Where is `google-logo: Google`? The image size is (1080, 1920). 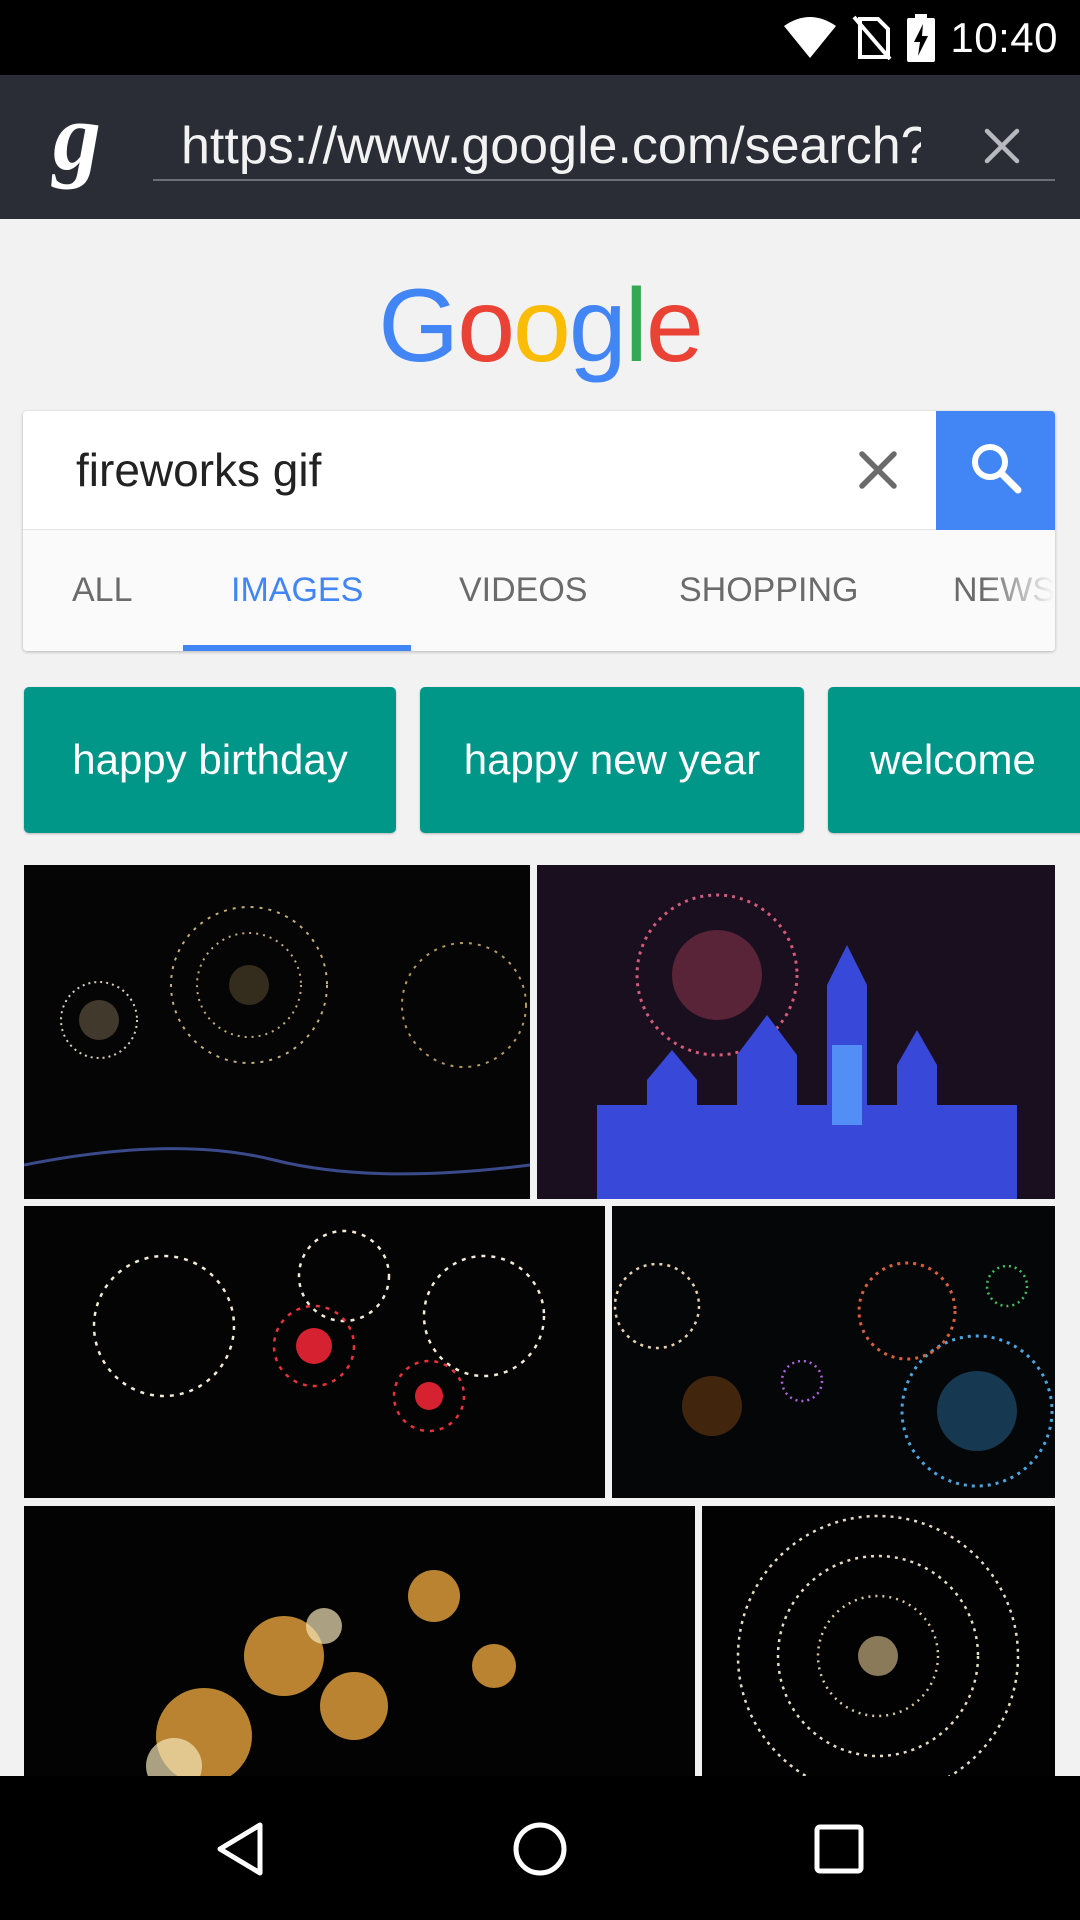
google-logo: Google is located at coordinates (540, 326).